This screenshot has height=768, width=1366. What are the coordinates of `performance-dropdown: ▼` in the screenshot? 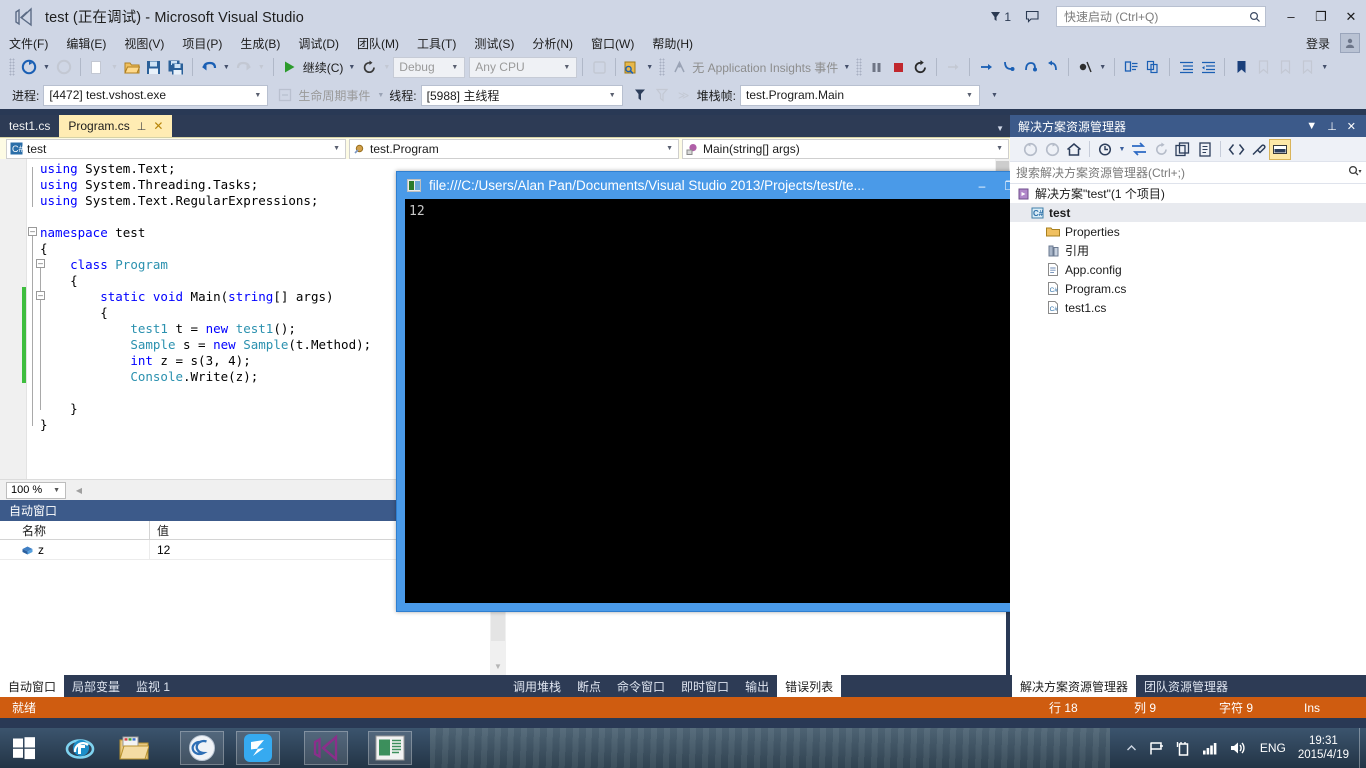 It's located at (649, 67).